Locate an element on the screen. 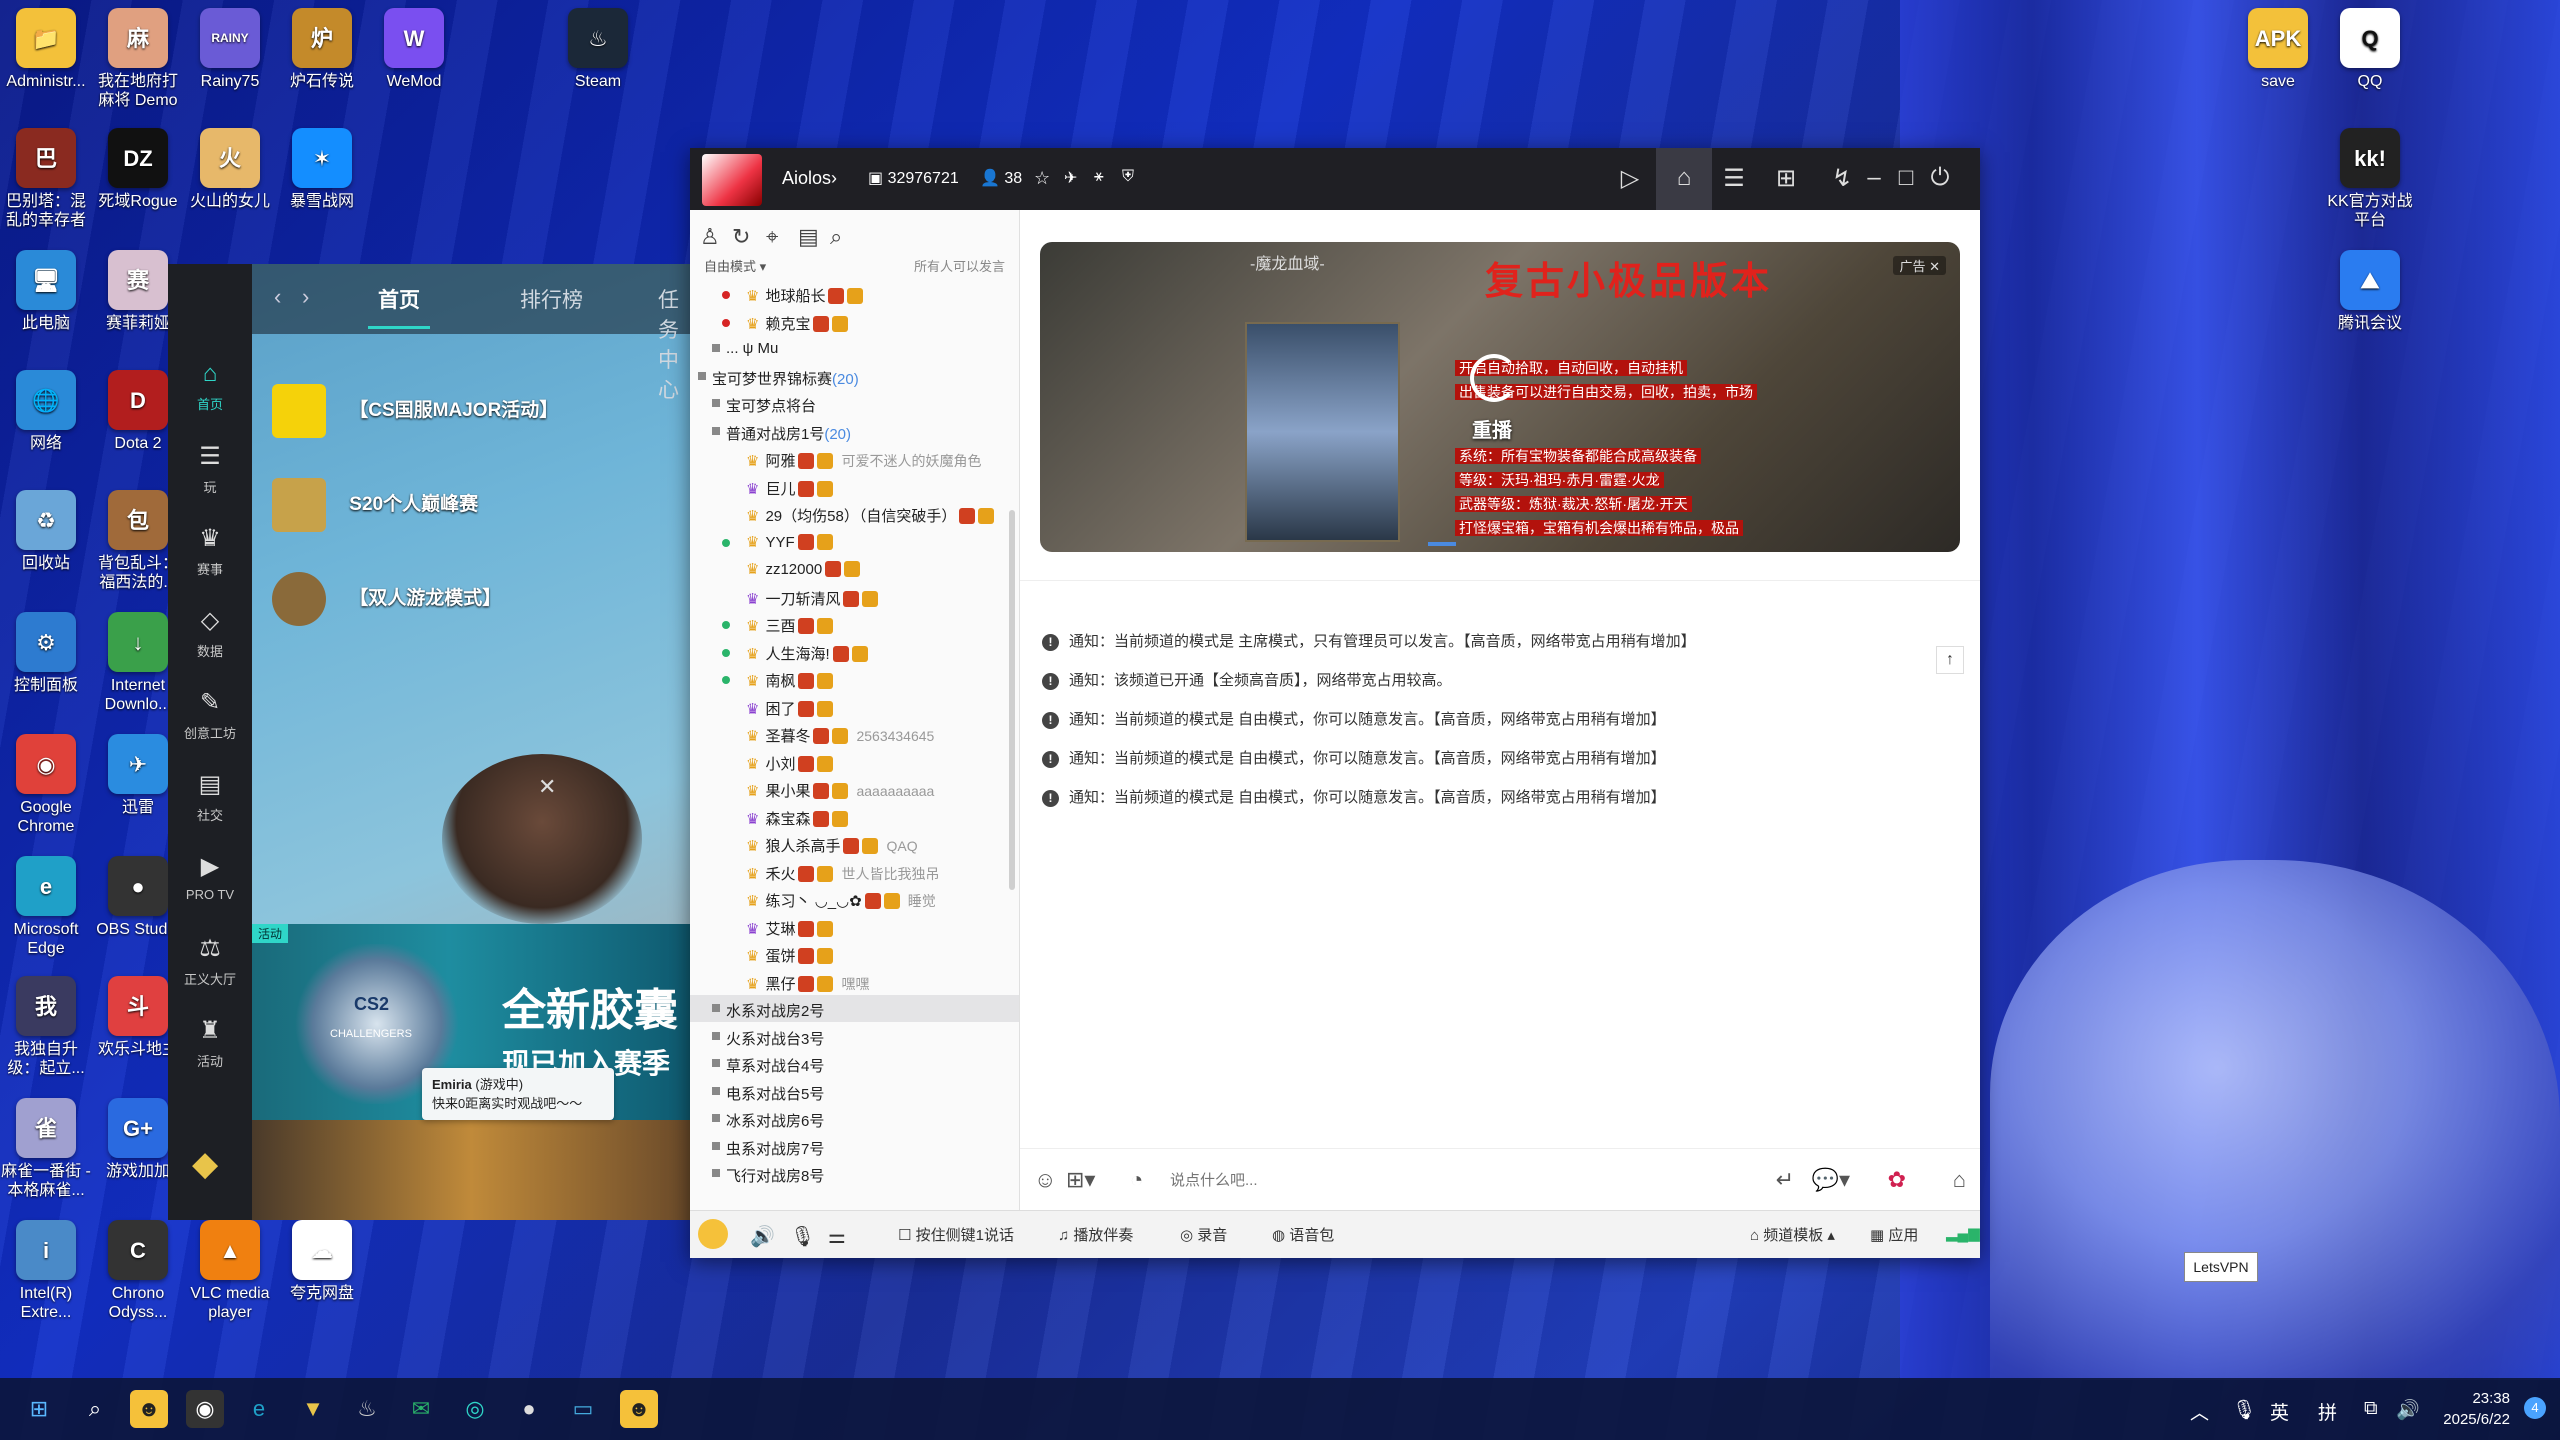  ptt-toggle: ☐ 按住侧键1说话 is located at coordinates (956, 1234).